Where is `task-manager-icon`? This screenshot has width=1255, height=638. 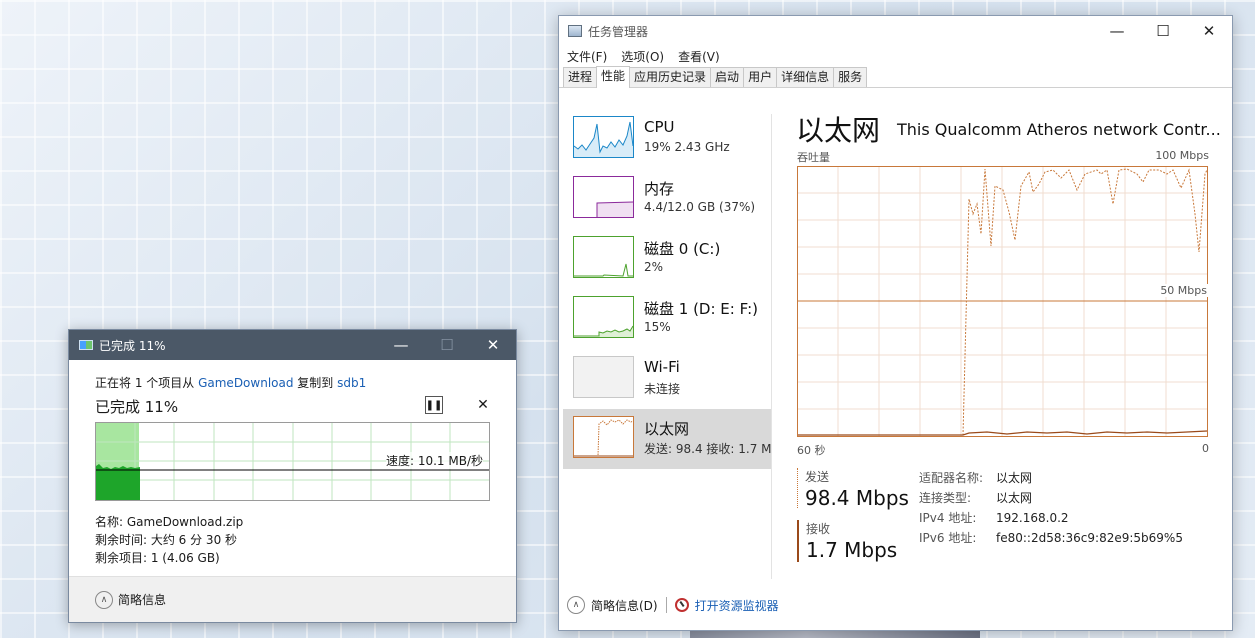
task-manager-icon is located at coordinates (575, 31).